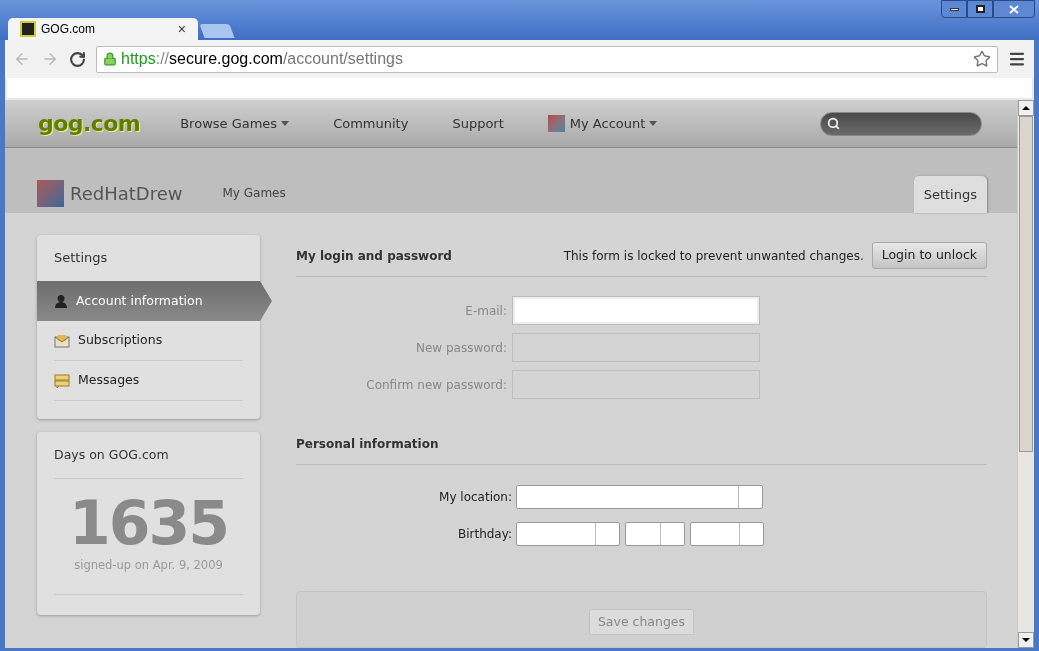 This screenshot has height=651, width=1039. I want to click on input-field, so click(636, 311).